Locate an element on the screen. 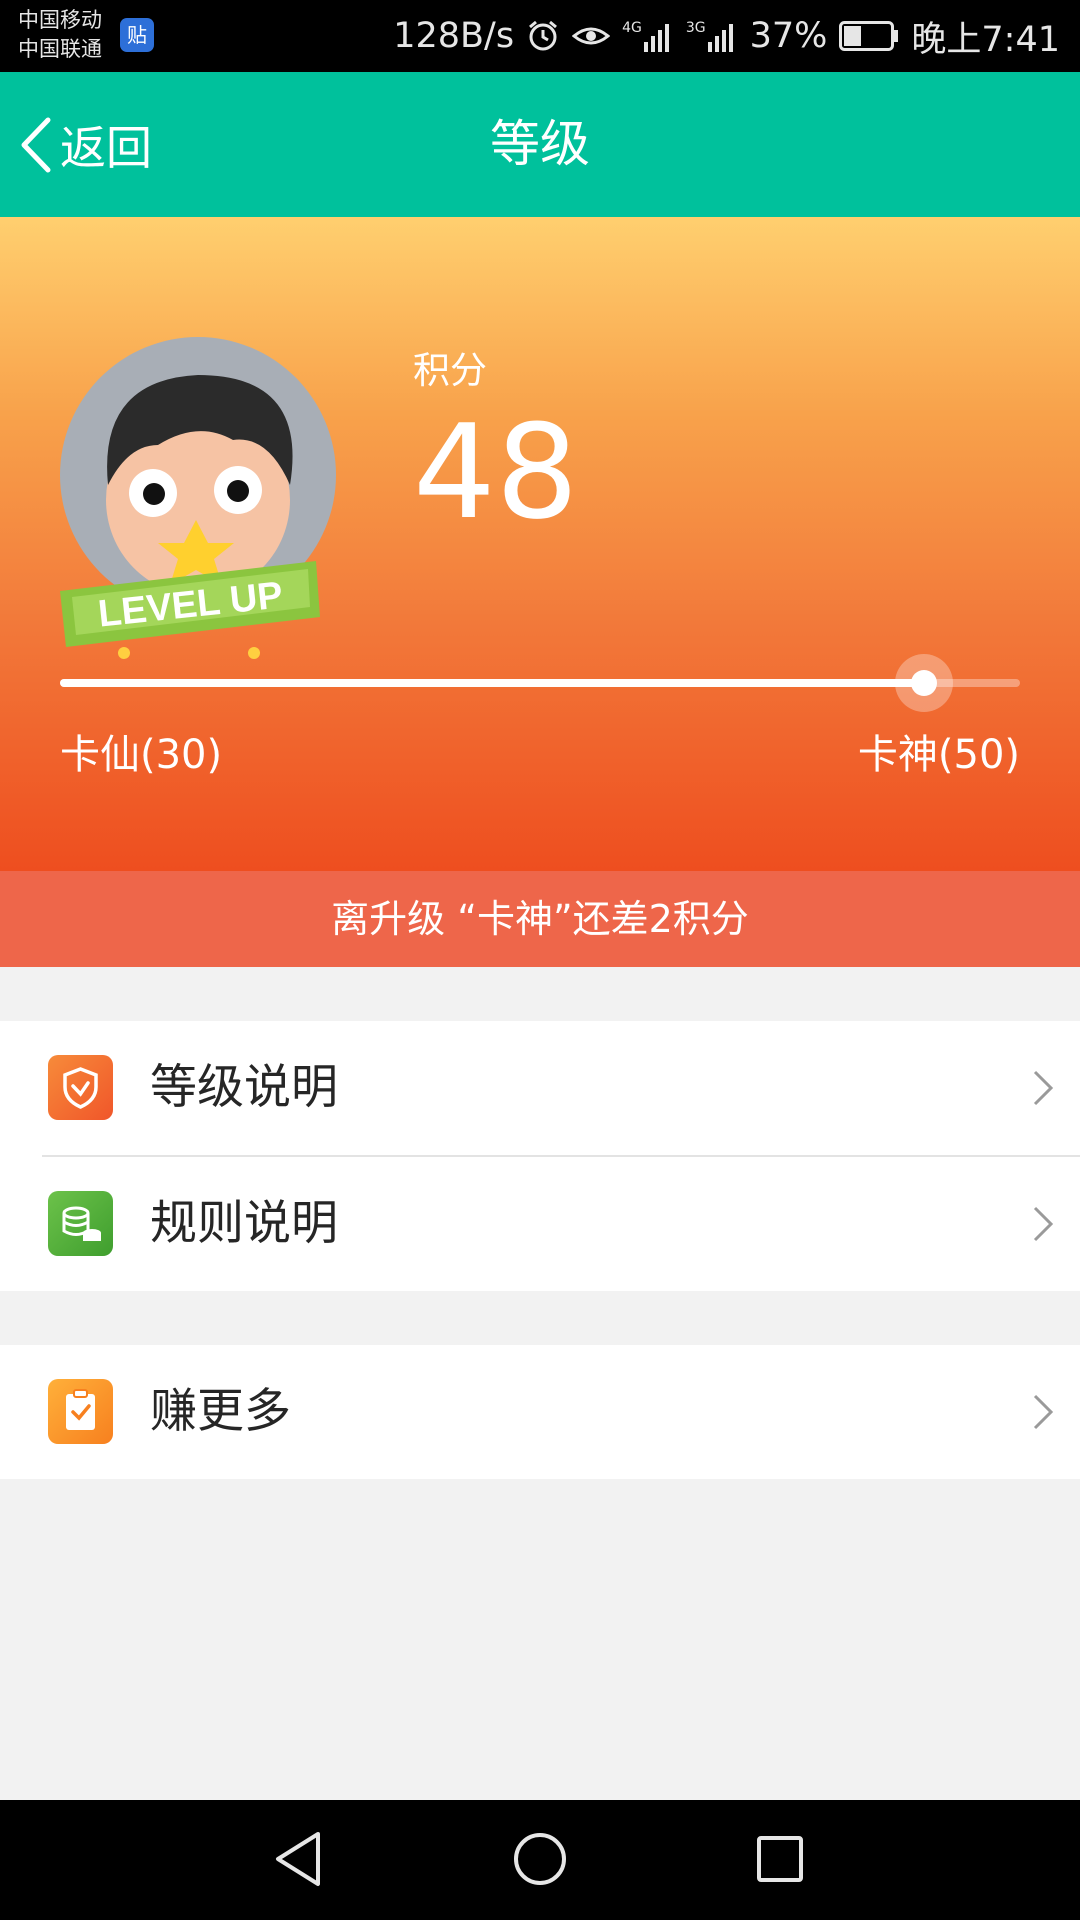  recents-square-icon is located at coordinates (780, 1859).